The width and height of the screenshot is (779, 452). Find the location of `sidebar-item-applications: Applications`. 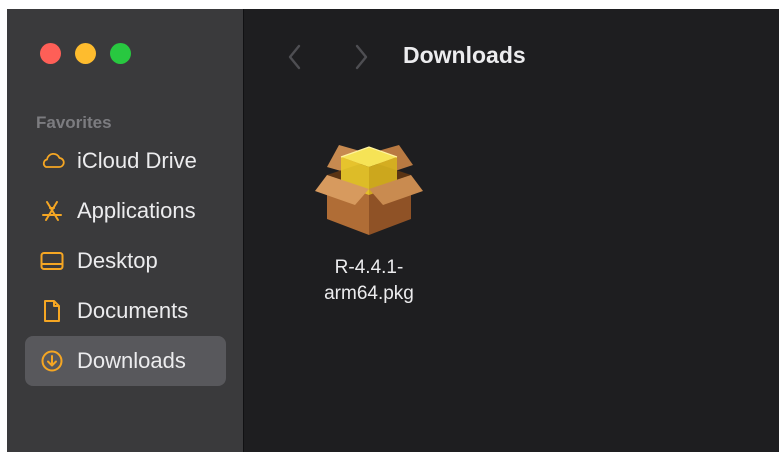

sidebar-item-applications: Applications is located at coordinates (125, 211).